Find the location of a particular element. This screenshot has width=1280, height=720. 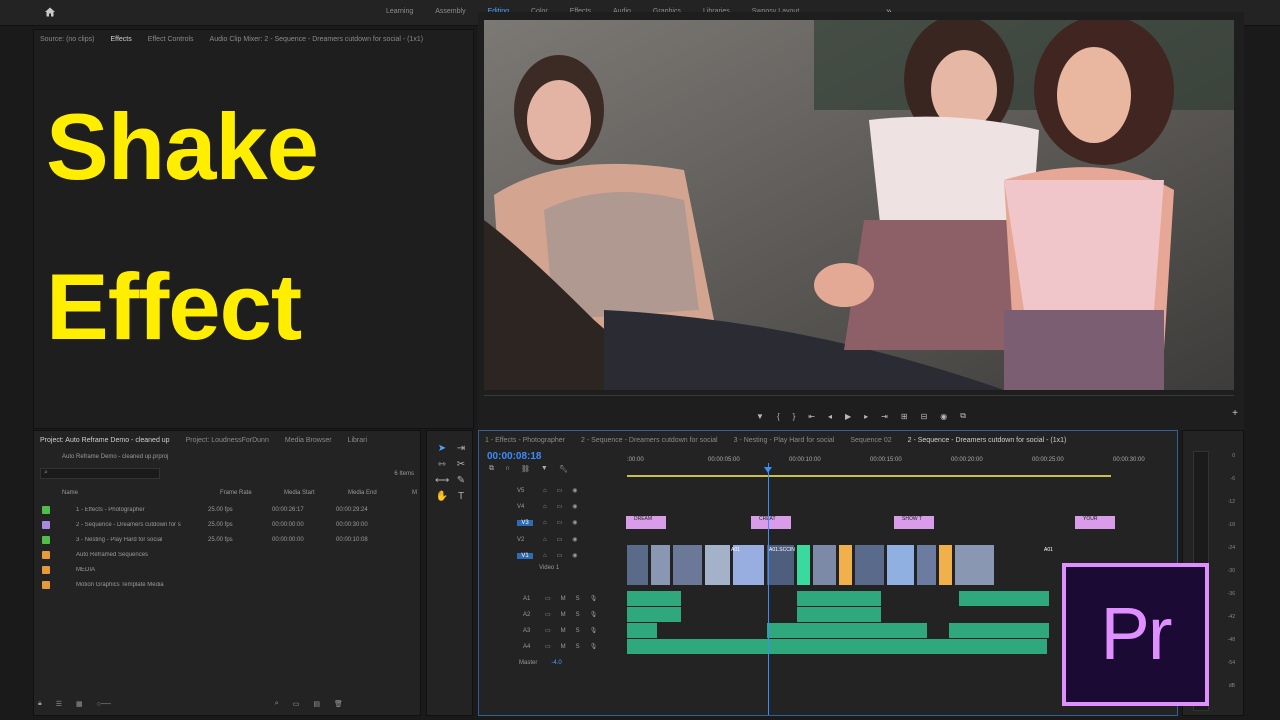

list-view-icon: ☰ is located at coordinates (59, 704).